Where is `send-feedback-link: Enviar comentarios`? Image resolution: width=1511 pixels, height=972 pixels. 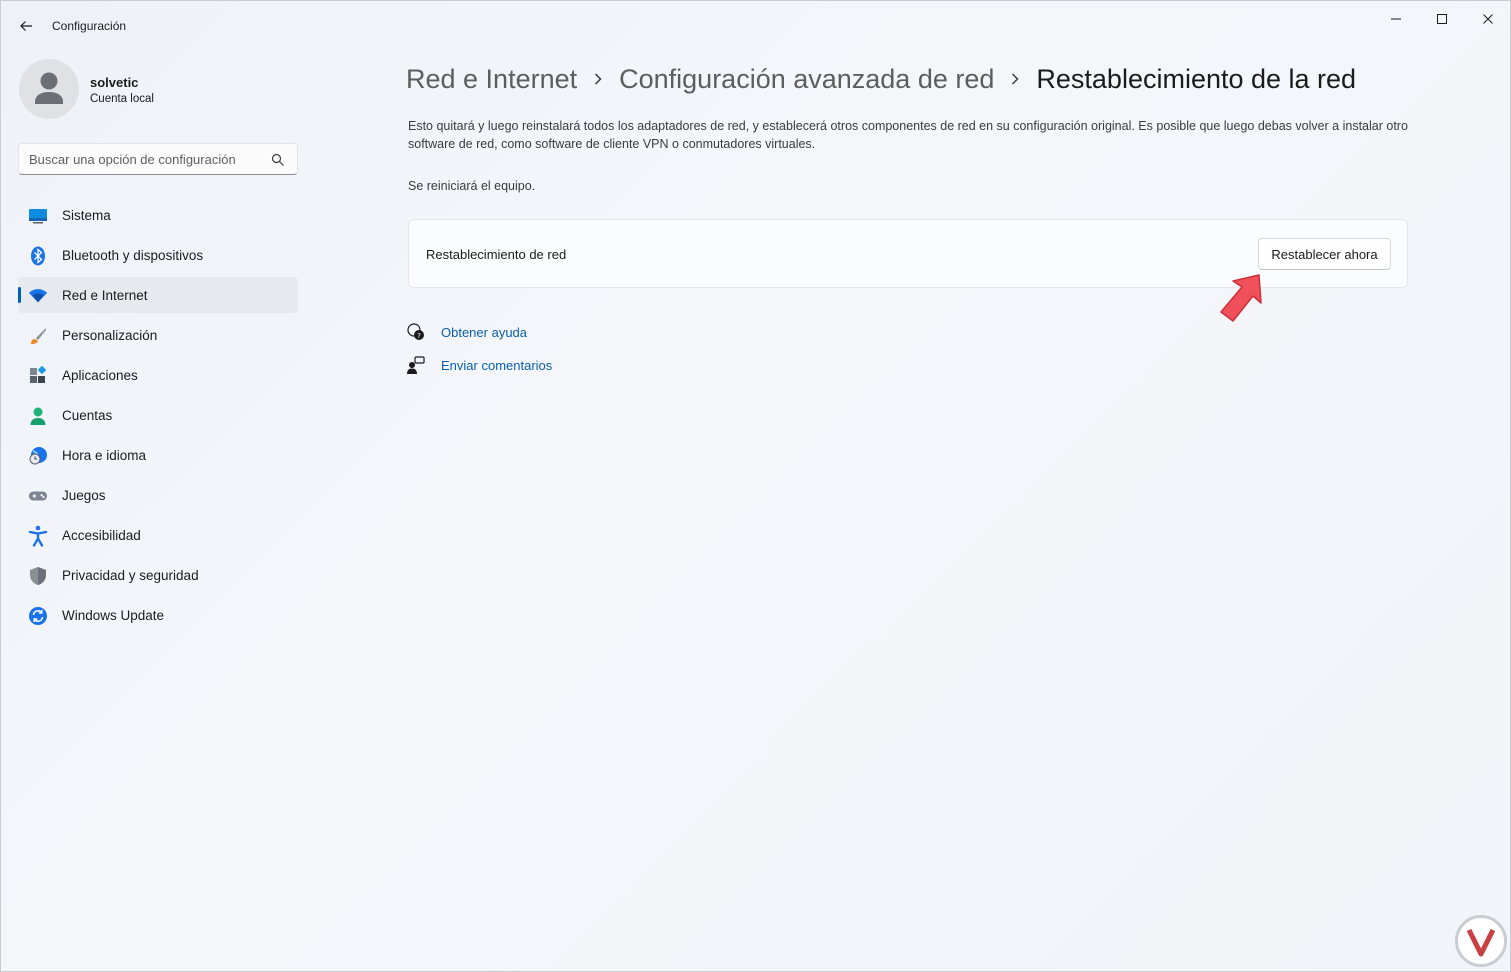
send-feedback-link: Enviar comentarios is located at coordinates (496, 365).